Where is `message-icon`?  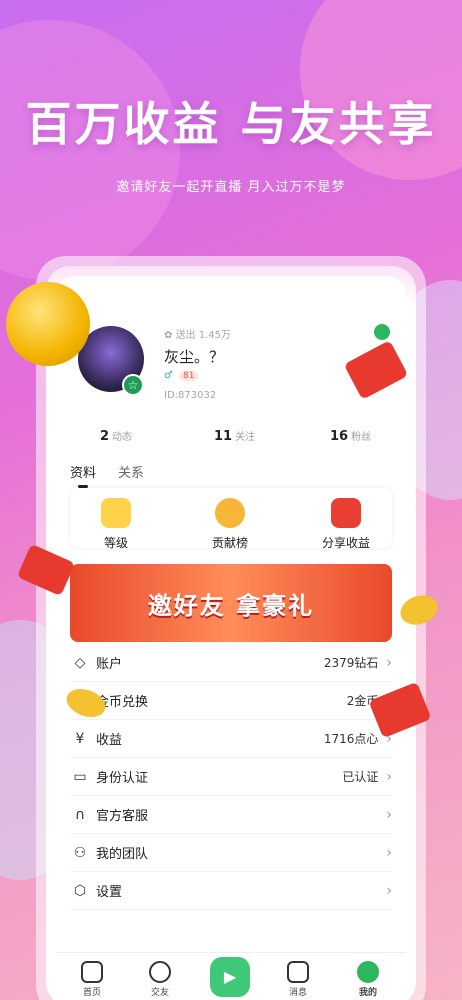
message-icon is located at coordinates (298, 972).